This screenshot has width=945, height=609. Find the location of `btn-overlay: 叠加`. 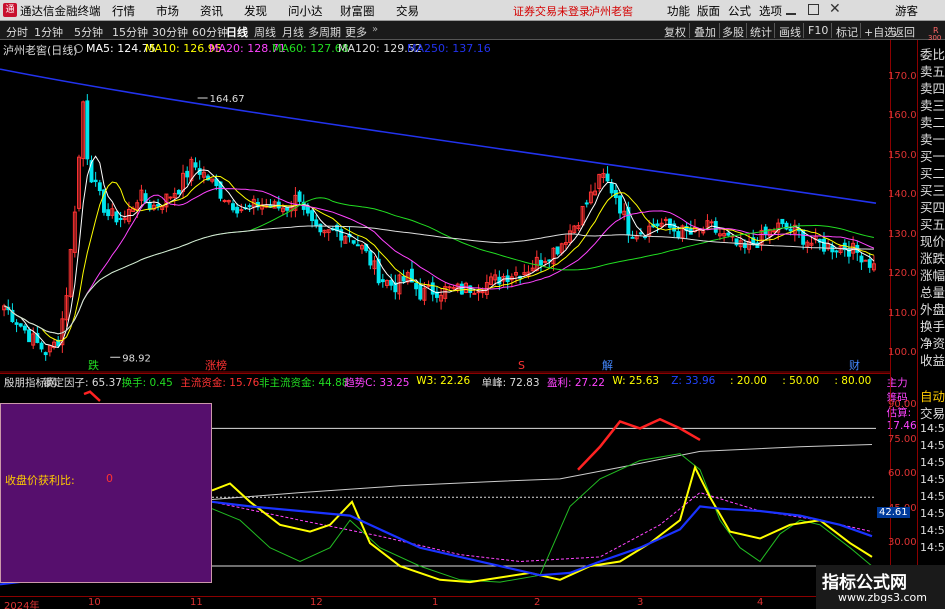

btn-overlay: 叠加 is located at coordinates (705, 32).